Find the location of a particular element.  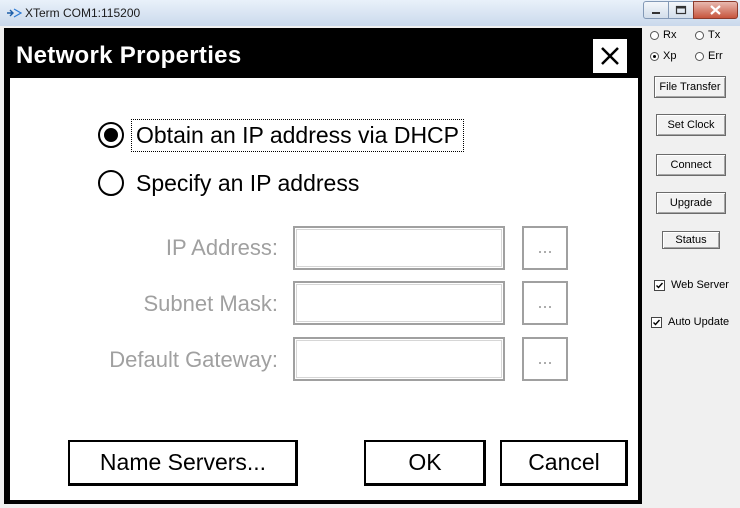

err-label: Err is located at coordinates (715, 56).